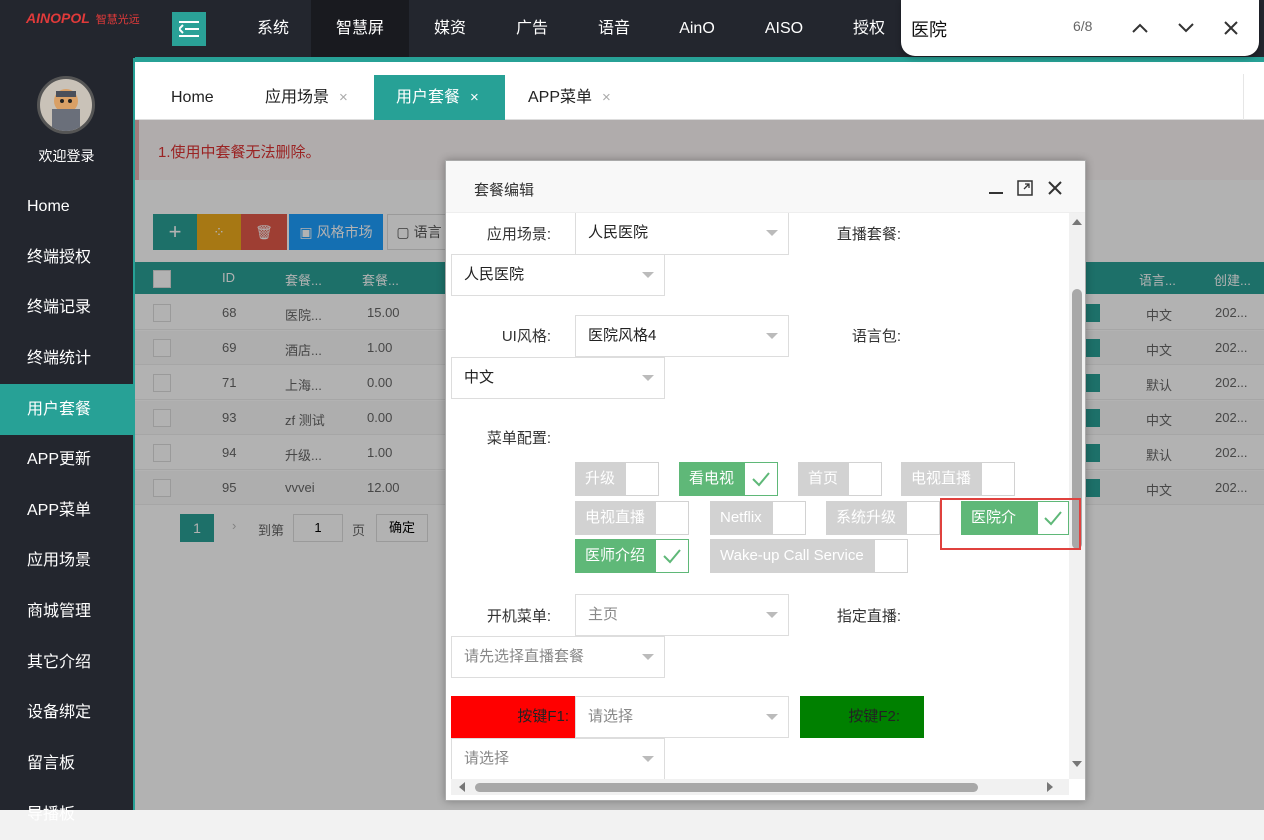  I want to click on lang-pack-label: 语言包:, so click(876, 336).